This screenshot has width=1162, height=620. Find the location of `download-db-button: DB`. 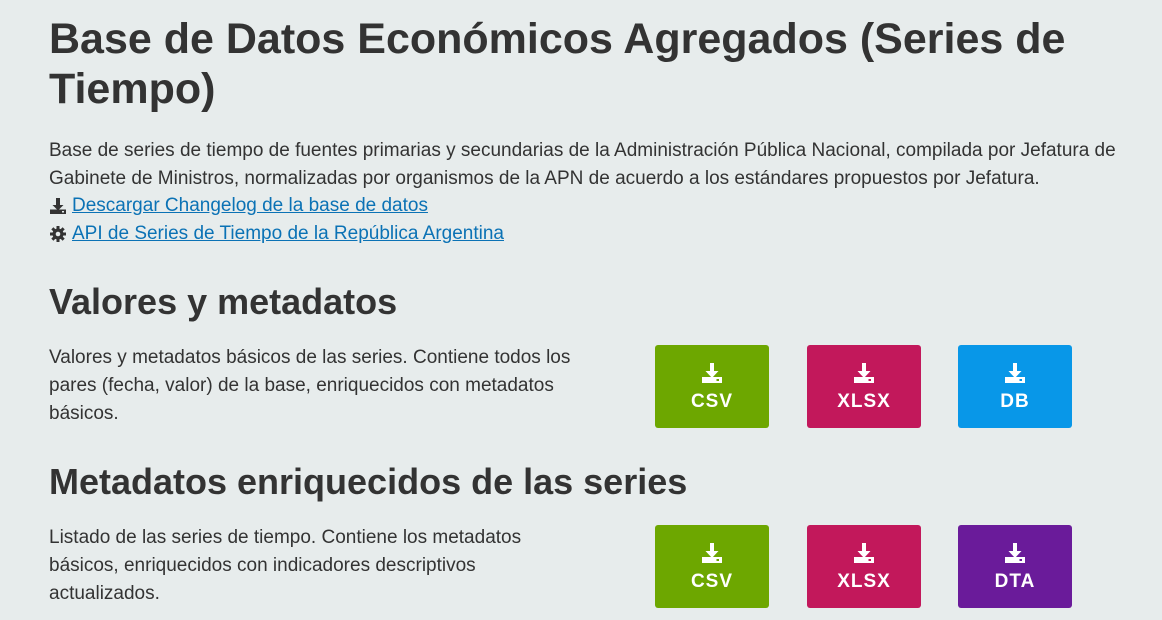

download-db-button: DB is located at coordinates (1015, 386).